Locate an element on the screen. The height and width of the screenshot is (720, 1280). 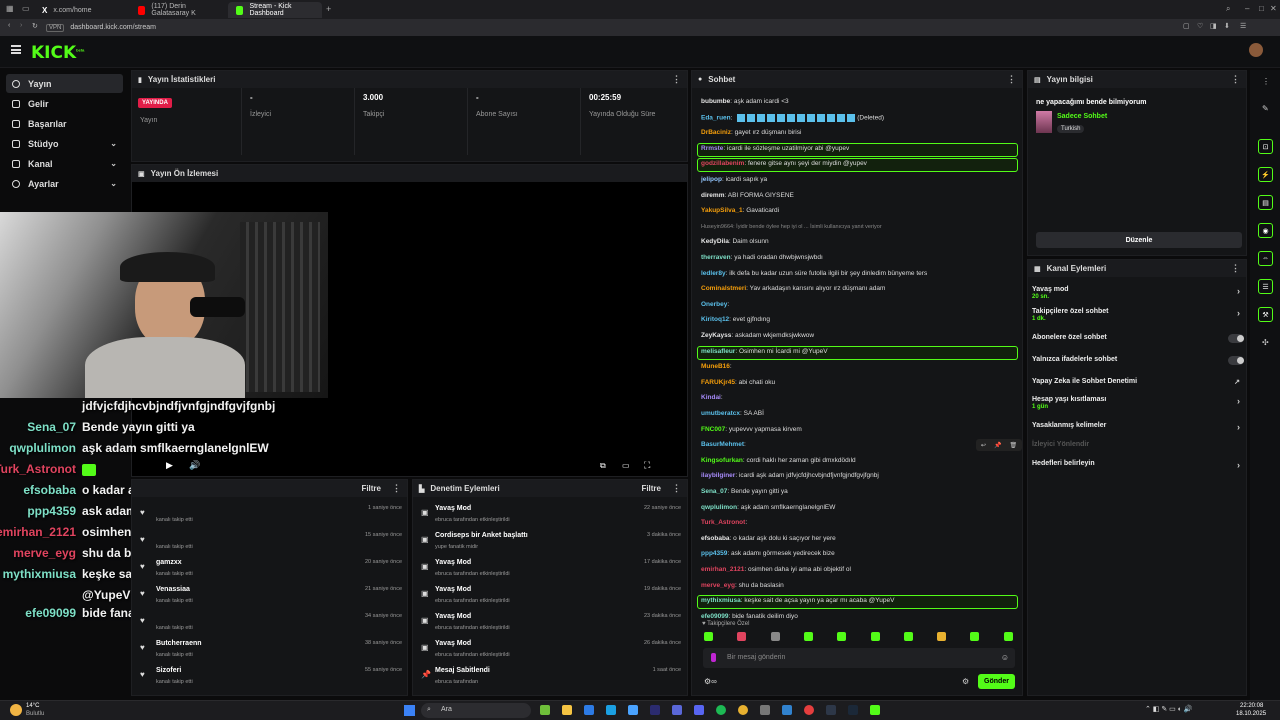
send-button: Gönder is located at coordinates (996, 681).